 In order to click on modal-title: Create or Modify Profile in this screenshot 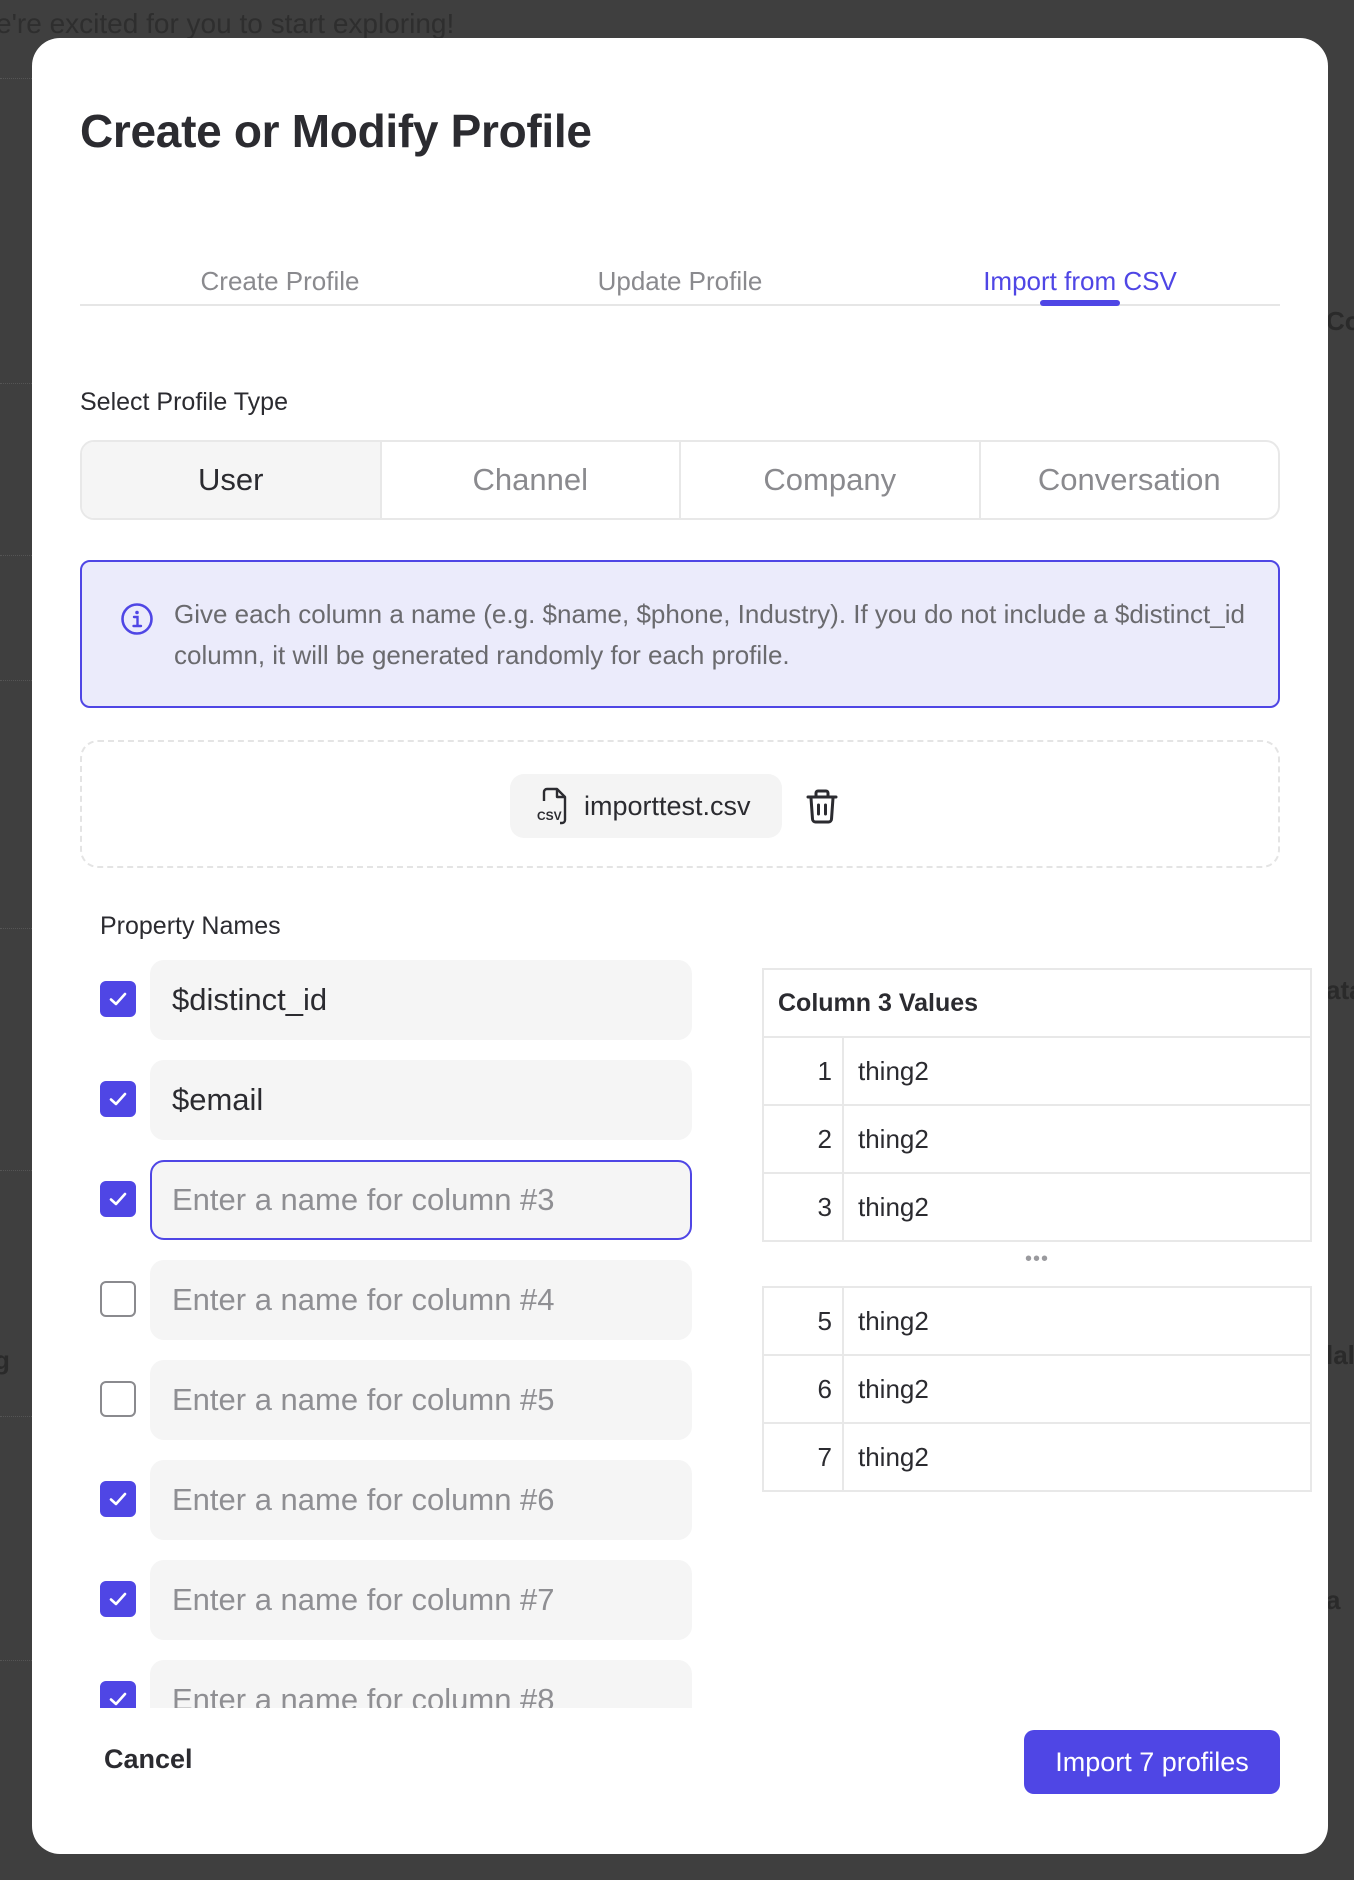, I will do `click(336, 131)`.